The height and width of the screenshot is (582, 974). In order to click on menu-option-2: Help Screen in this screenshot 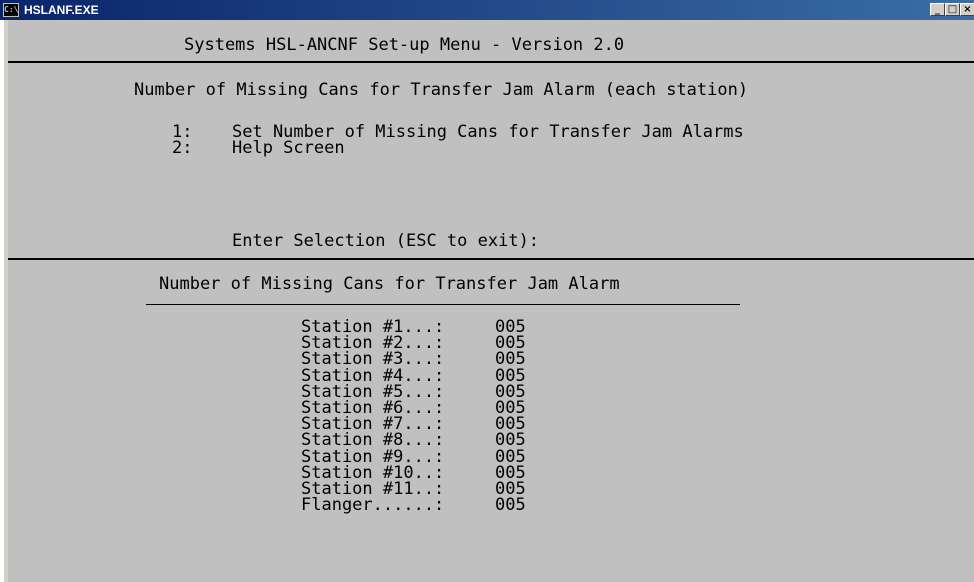, I will do `click(288, 148)`.